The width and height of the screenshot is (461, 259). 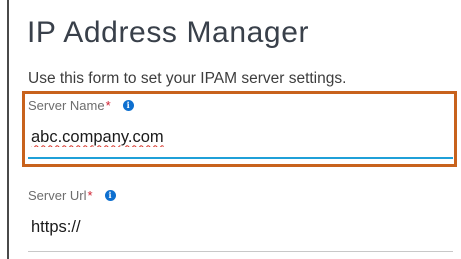 What do you see at coordinates (66, 105) in the screenshot?
I see `server-name-label-text: Server Name` at bounding box center [66, 105].